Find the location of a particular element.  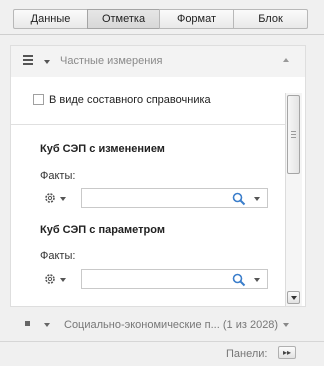

facts-input-cube-param is located at coordinates (174, 279).